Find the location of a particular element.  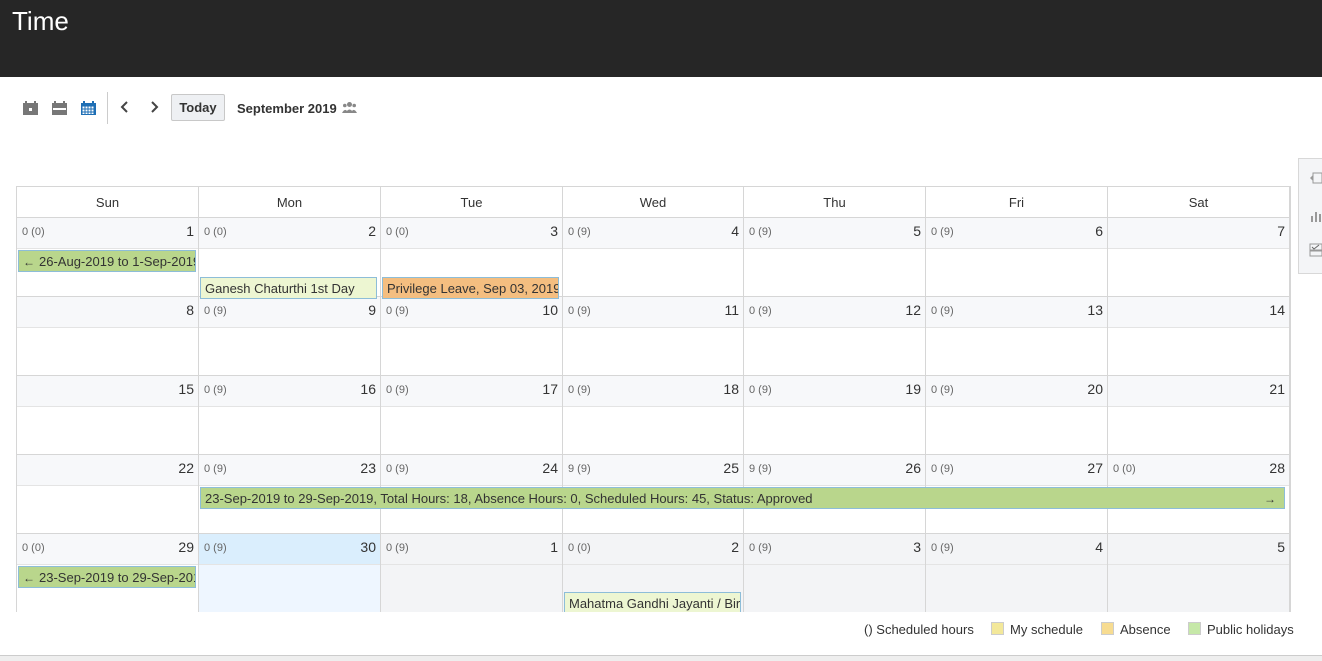

day-of-week-header: Sun Mon Tue Wed Thu Fri Sat is located at coordinates (653, 202).